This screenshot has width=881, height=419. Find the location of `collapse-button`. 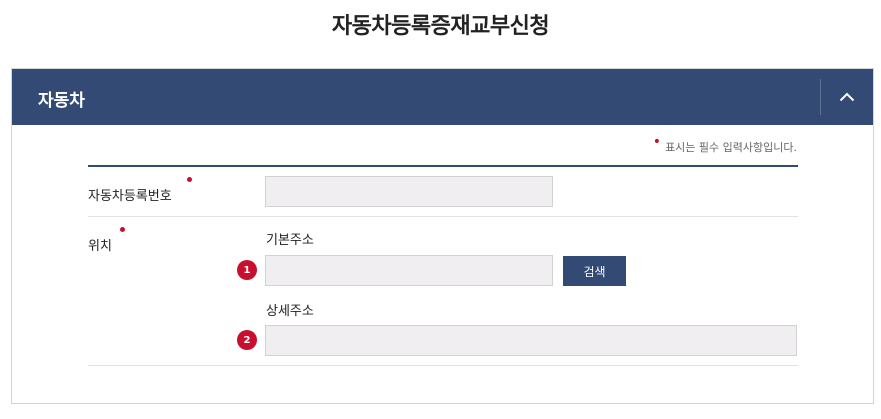

collapse-button is located at coordinates (847, 97).